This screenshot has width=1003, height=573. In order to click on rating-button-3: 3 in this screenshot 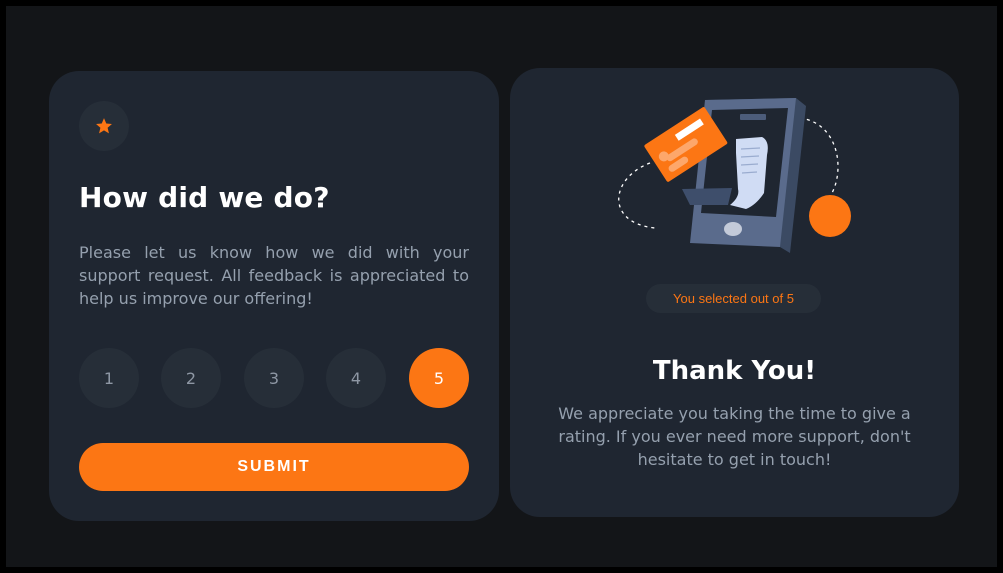, I will do `click(274, 378)`.